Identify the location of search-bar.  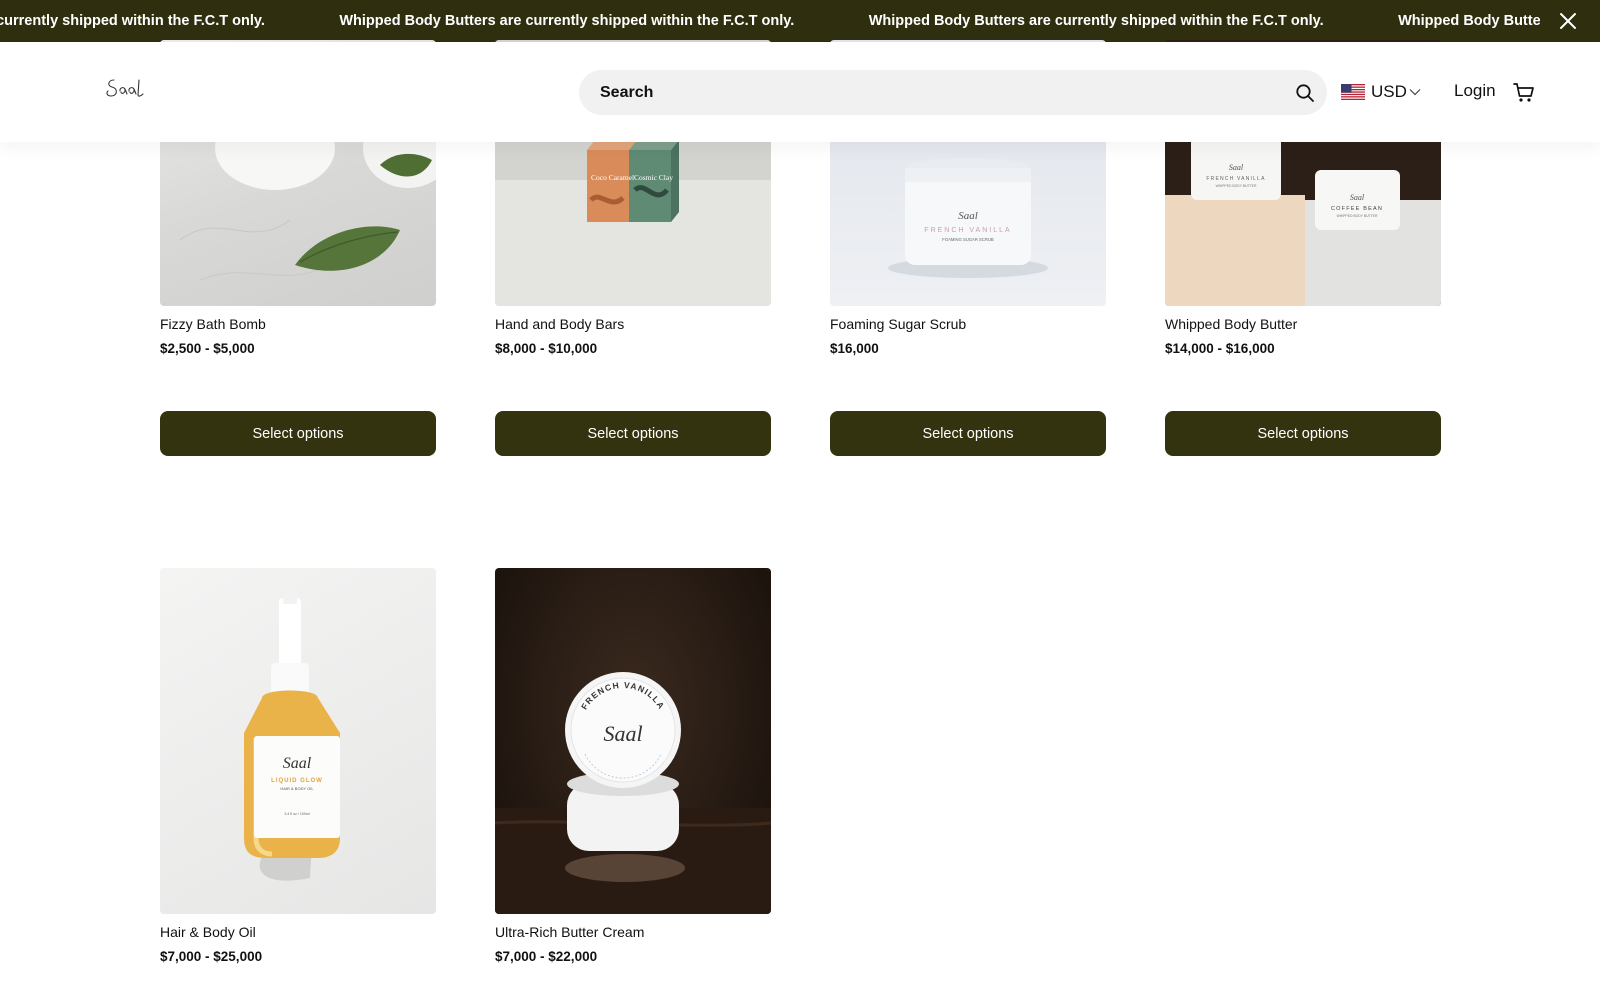
(953, 92).